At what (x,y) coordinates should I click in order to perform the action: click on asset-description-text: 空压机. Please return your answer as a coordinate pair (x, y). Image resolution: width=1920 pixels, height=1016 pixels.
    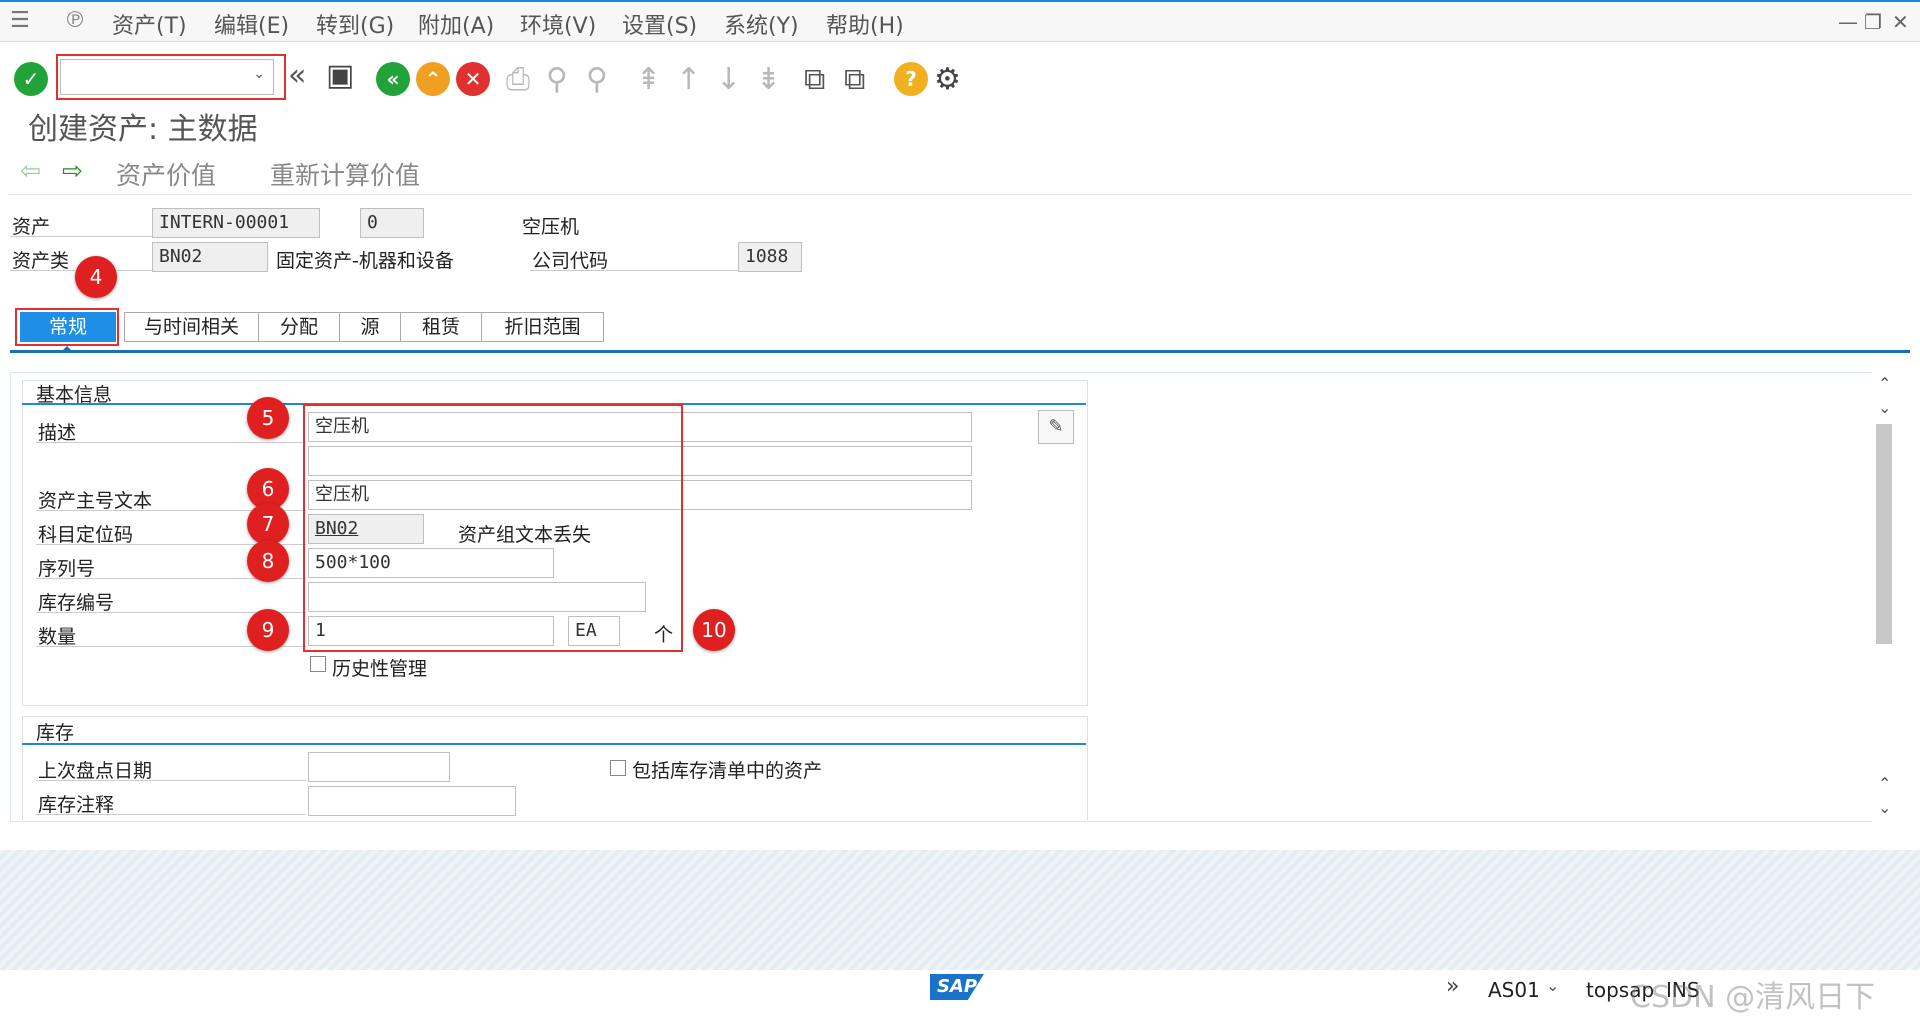
    Looking at the image, I should click on (551, 227).